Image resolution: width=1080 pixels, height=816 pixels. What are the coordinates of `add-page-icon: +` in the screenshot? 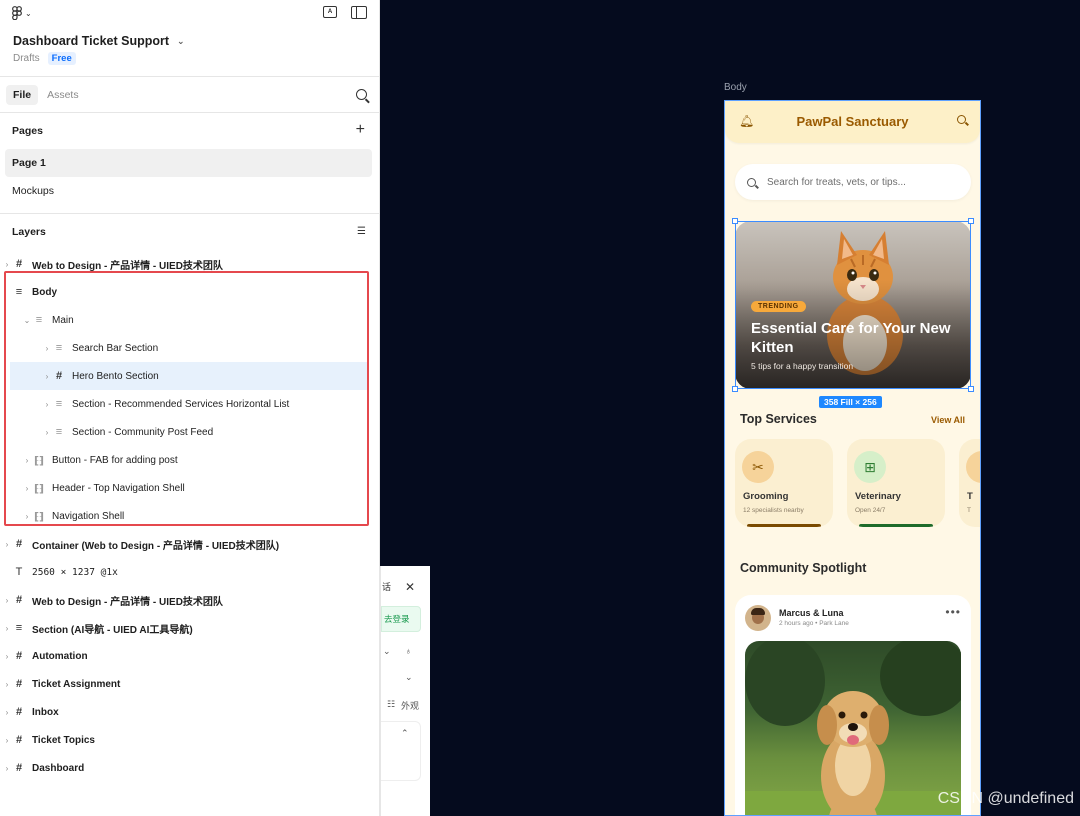 It's located at (360, 130).